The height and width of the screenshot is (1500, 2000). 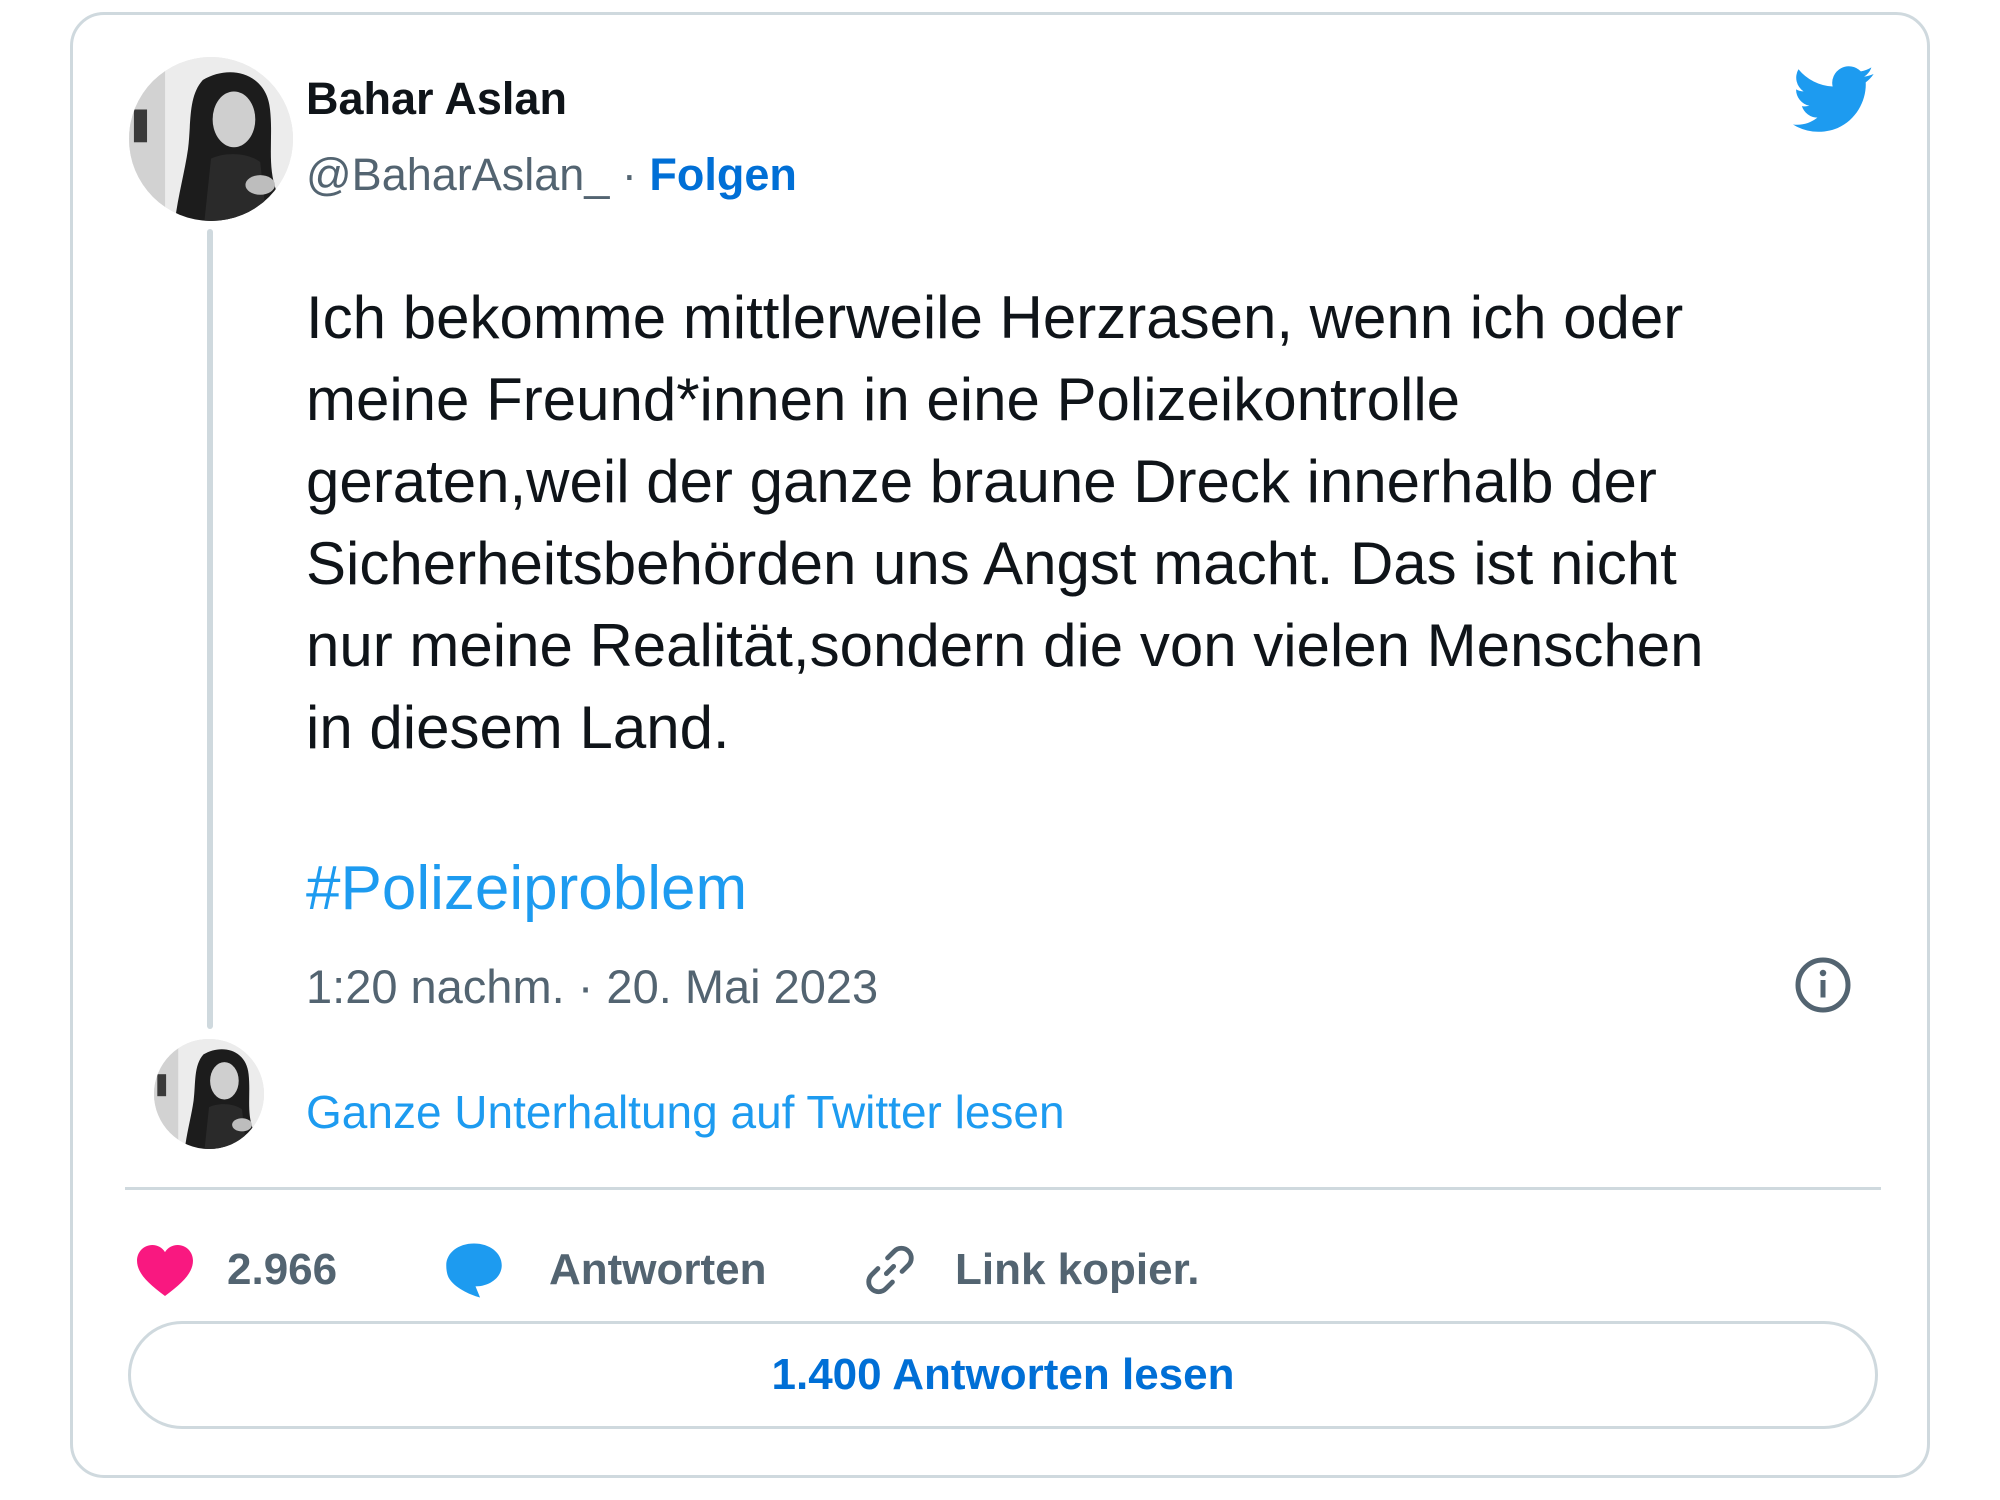 I want to click on author-avatar, so click(x=211, y=139).